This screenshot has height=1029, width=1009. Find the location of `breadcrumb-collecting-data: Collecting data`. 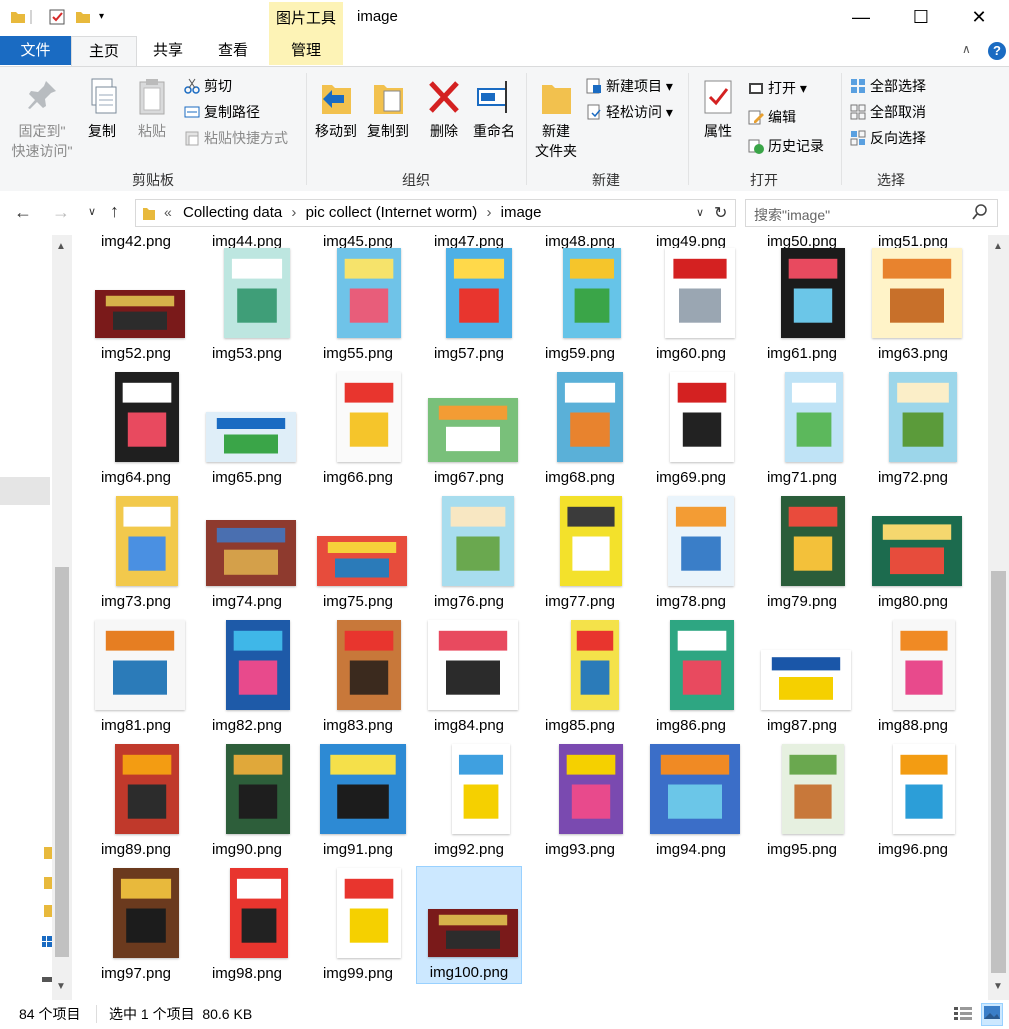

breadcrumb-collecting-data: Collecting data is located at coordinates (232, 212).